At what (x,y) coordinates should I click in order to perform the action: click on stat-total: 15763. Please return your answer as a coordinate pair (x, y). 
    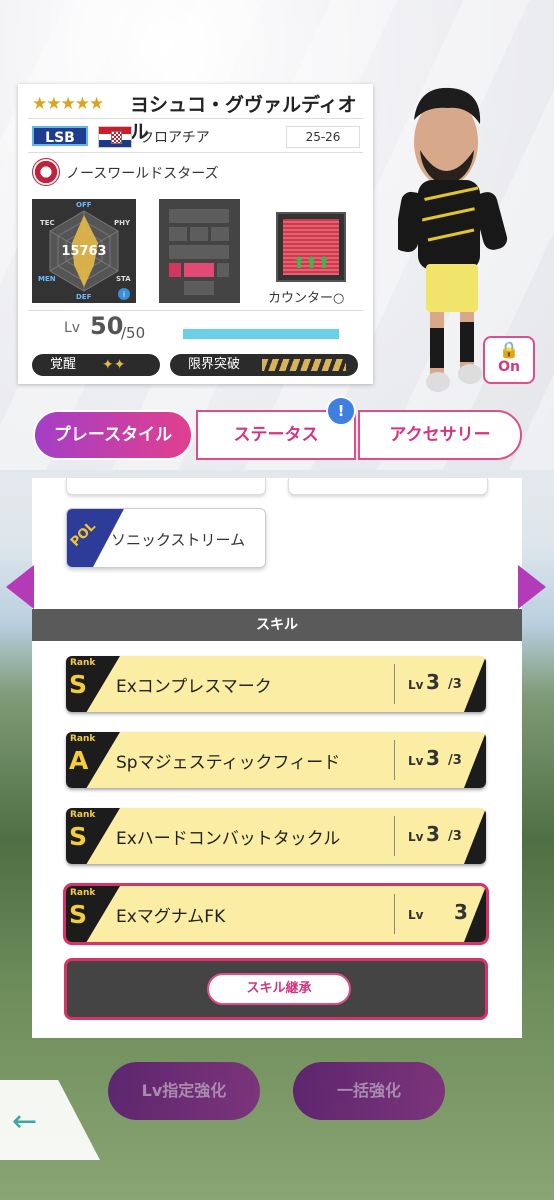
    Looking at the image, I should click on (84, 251).